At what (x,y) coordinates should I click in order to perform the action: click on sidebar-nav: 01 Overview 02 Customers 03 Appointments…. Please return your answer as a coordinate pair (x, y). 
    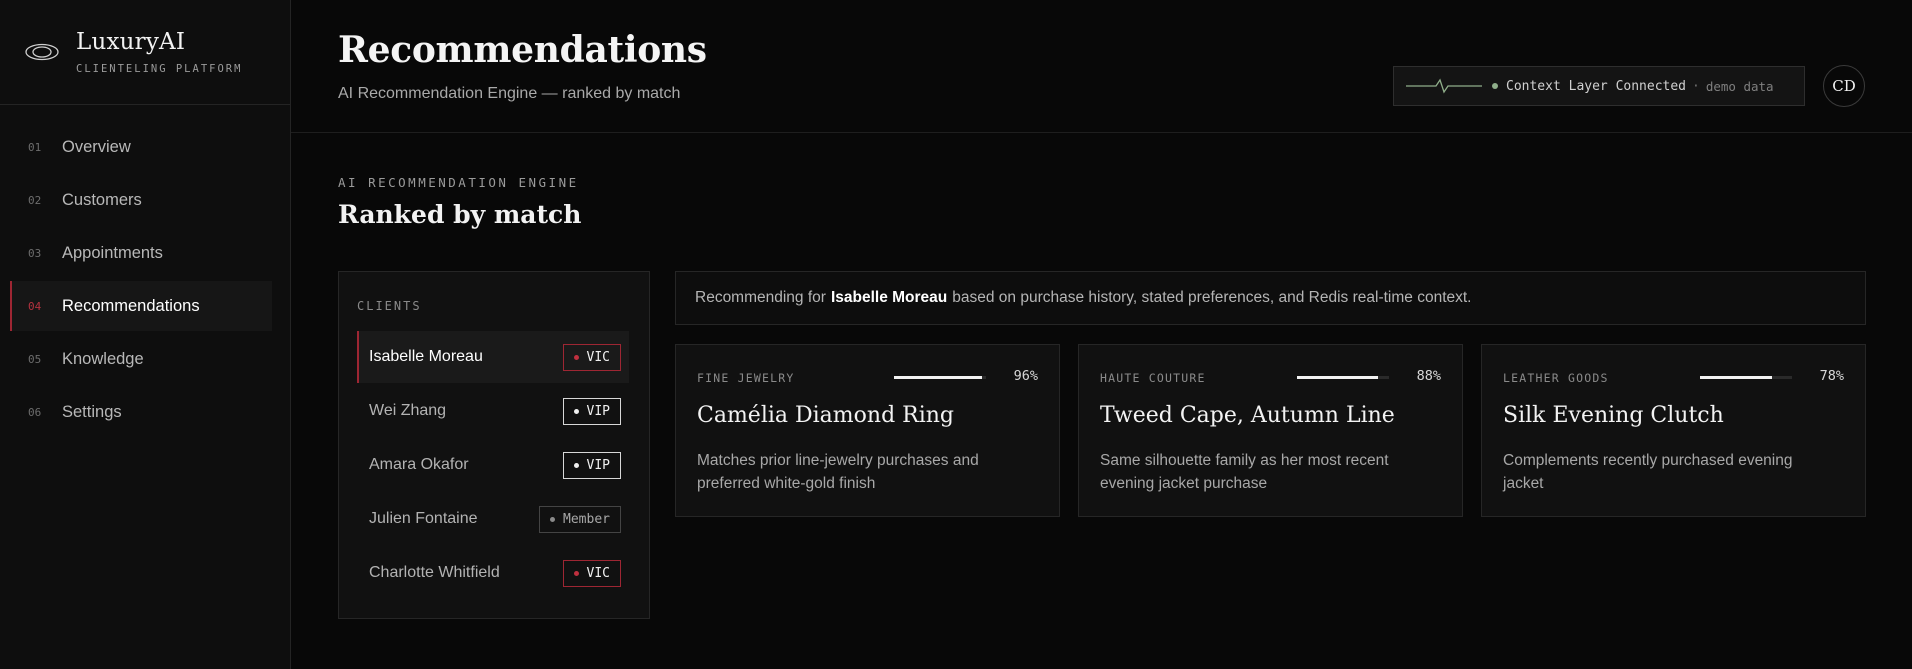
    Looking at the image, I should click on (145, 271).